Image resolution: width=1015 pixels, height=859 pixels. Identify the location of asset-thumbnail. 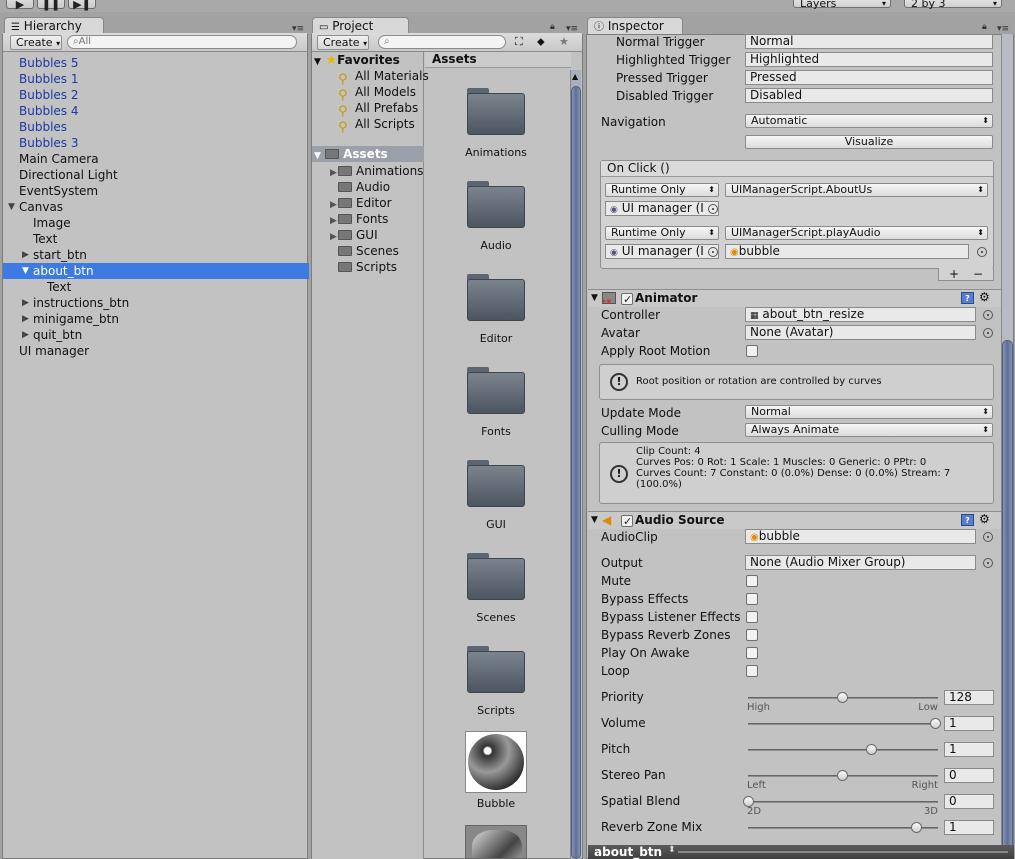
(496, 842).